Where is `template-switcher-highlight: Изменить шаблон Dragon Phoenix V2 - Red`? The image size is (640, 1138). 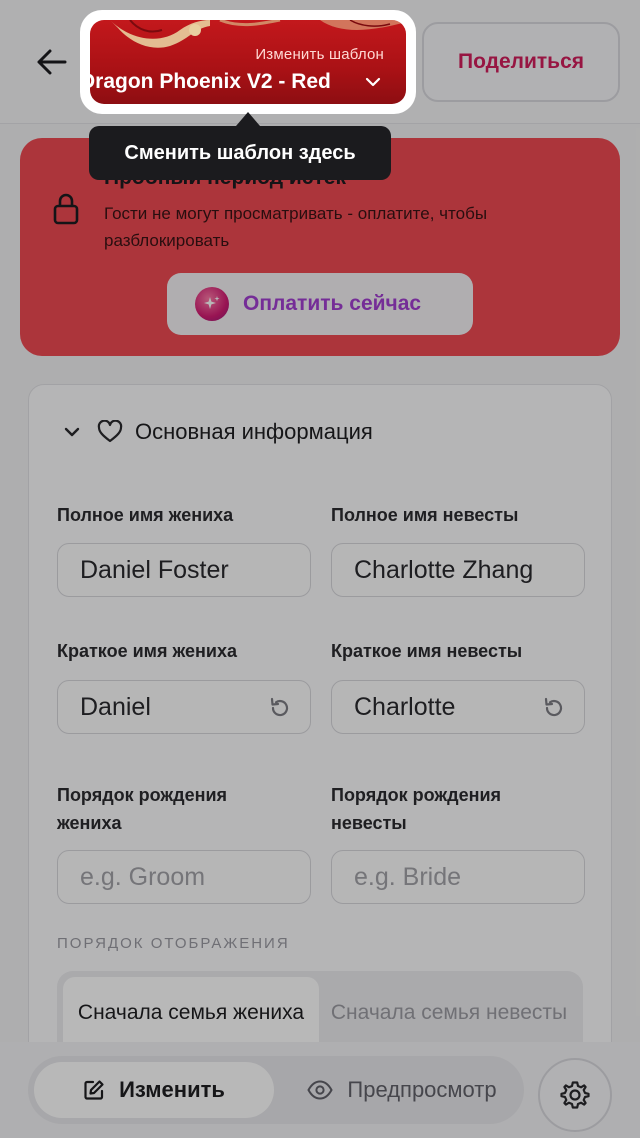
template-switcher-highlight: Изменить шаблон Dragon Phoenix V2 - Red is located at coordinates (248, 62).